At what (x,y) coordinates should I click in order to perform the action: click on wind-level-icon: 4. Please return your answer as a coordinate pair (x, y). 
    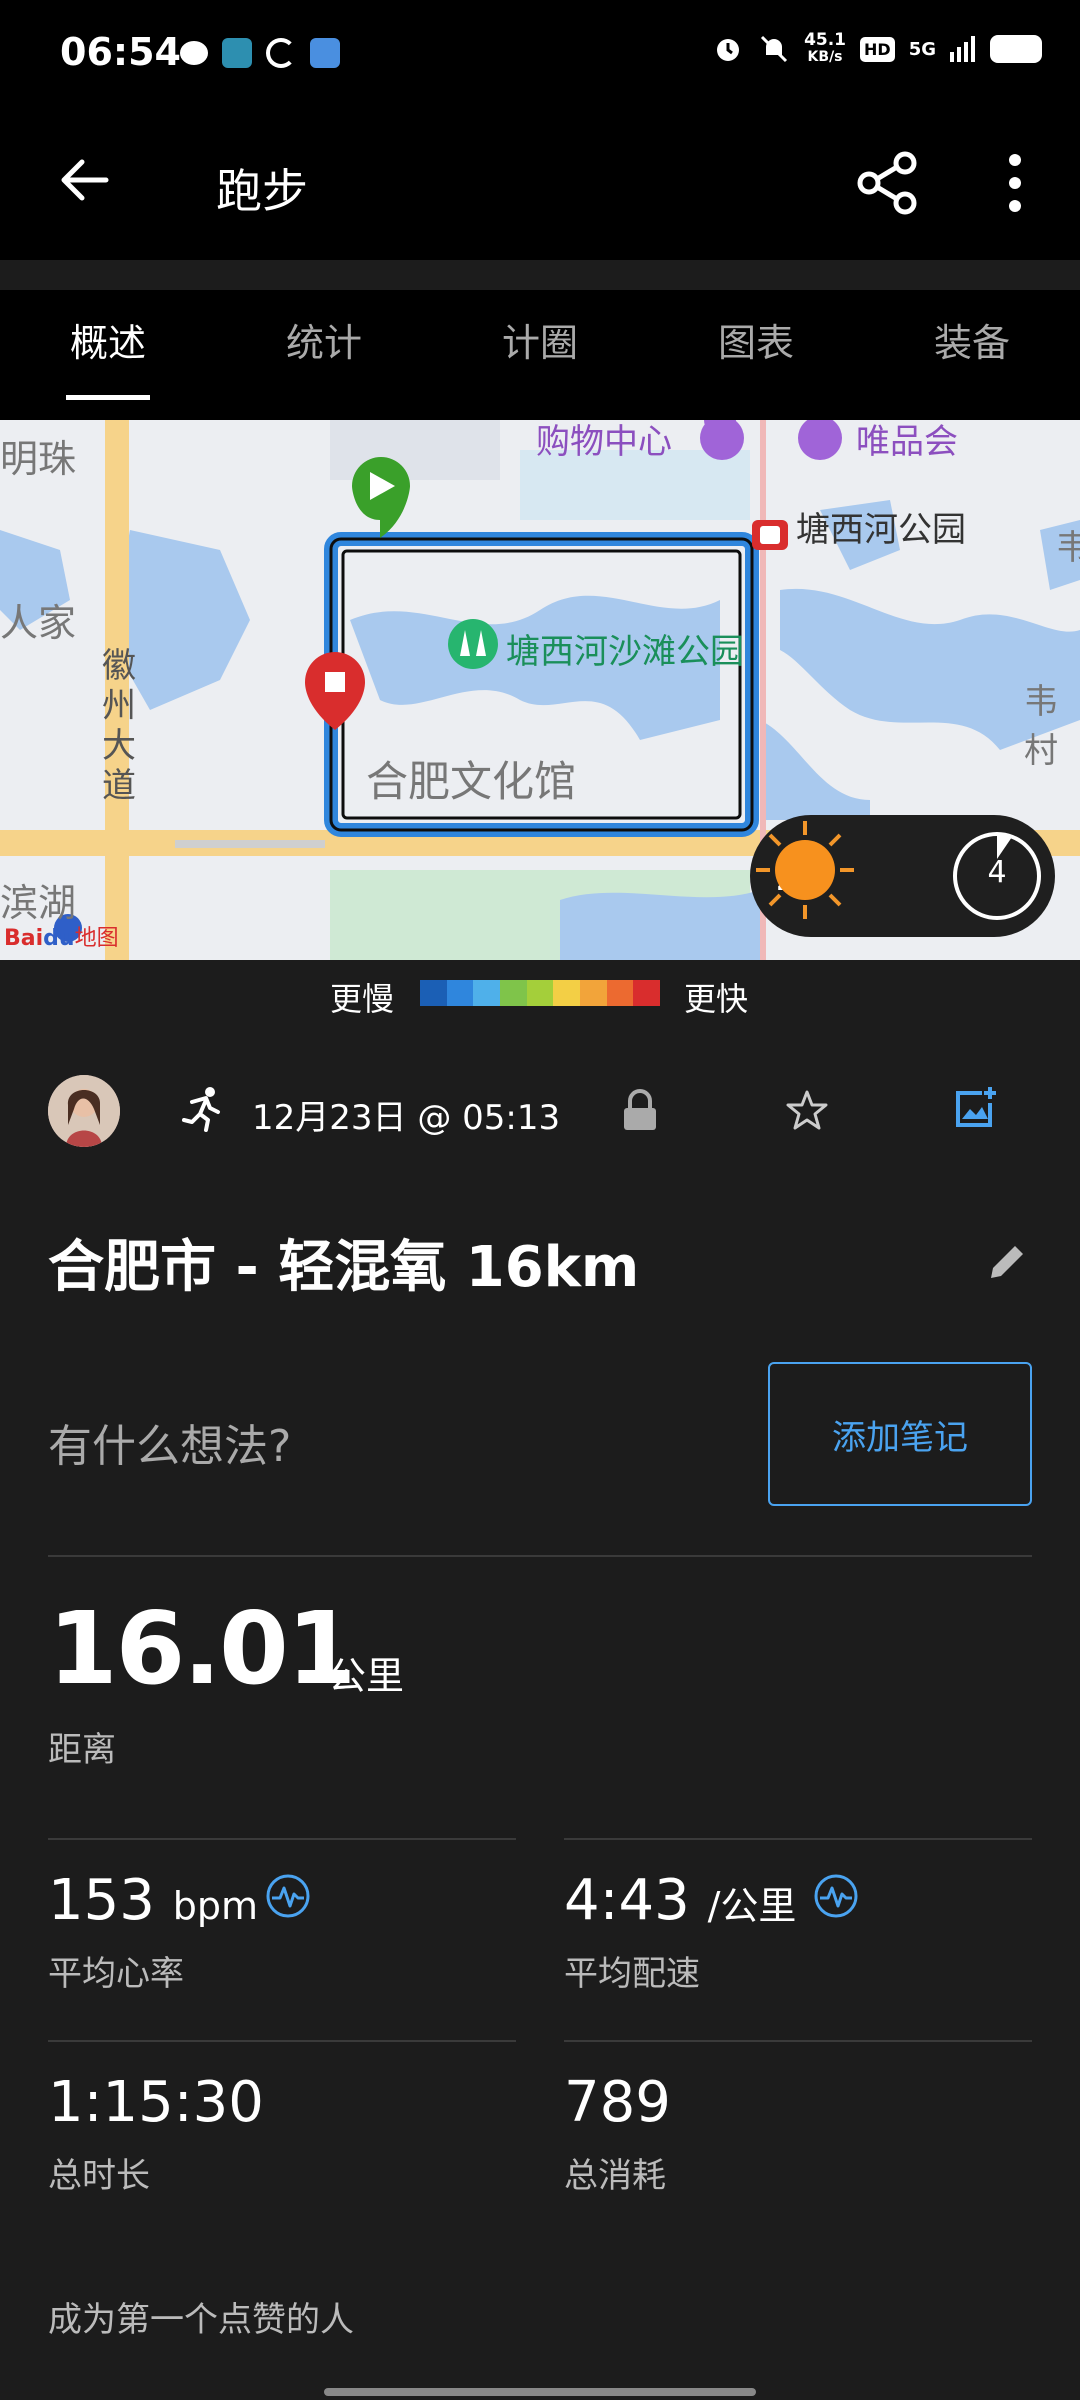
    Looking at the image, I should click on (997, 876).